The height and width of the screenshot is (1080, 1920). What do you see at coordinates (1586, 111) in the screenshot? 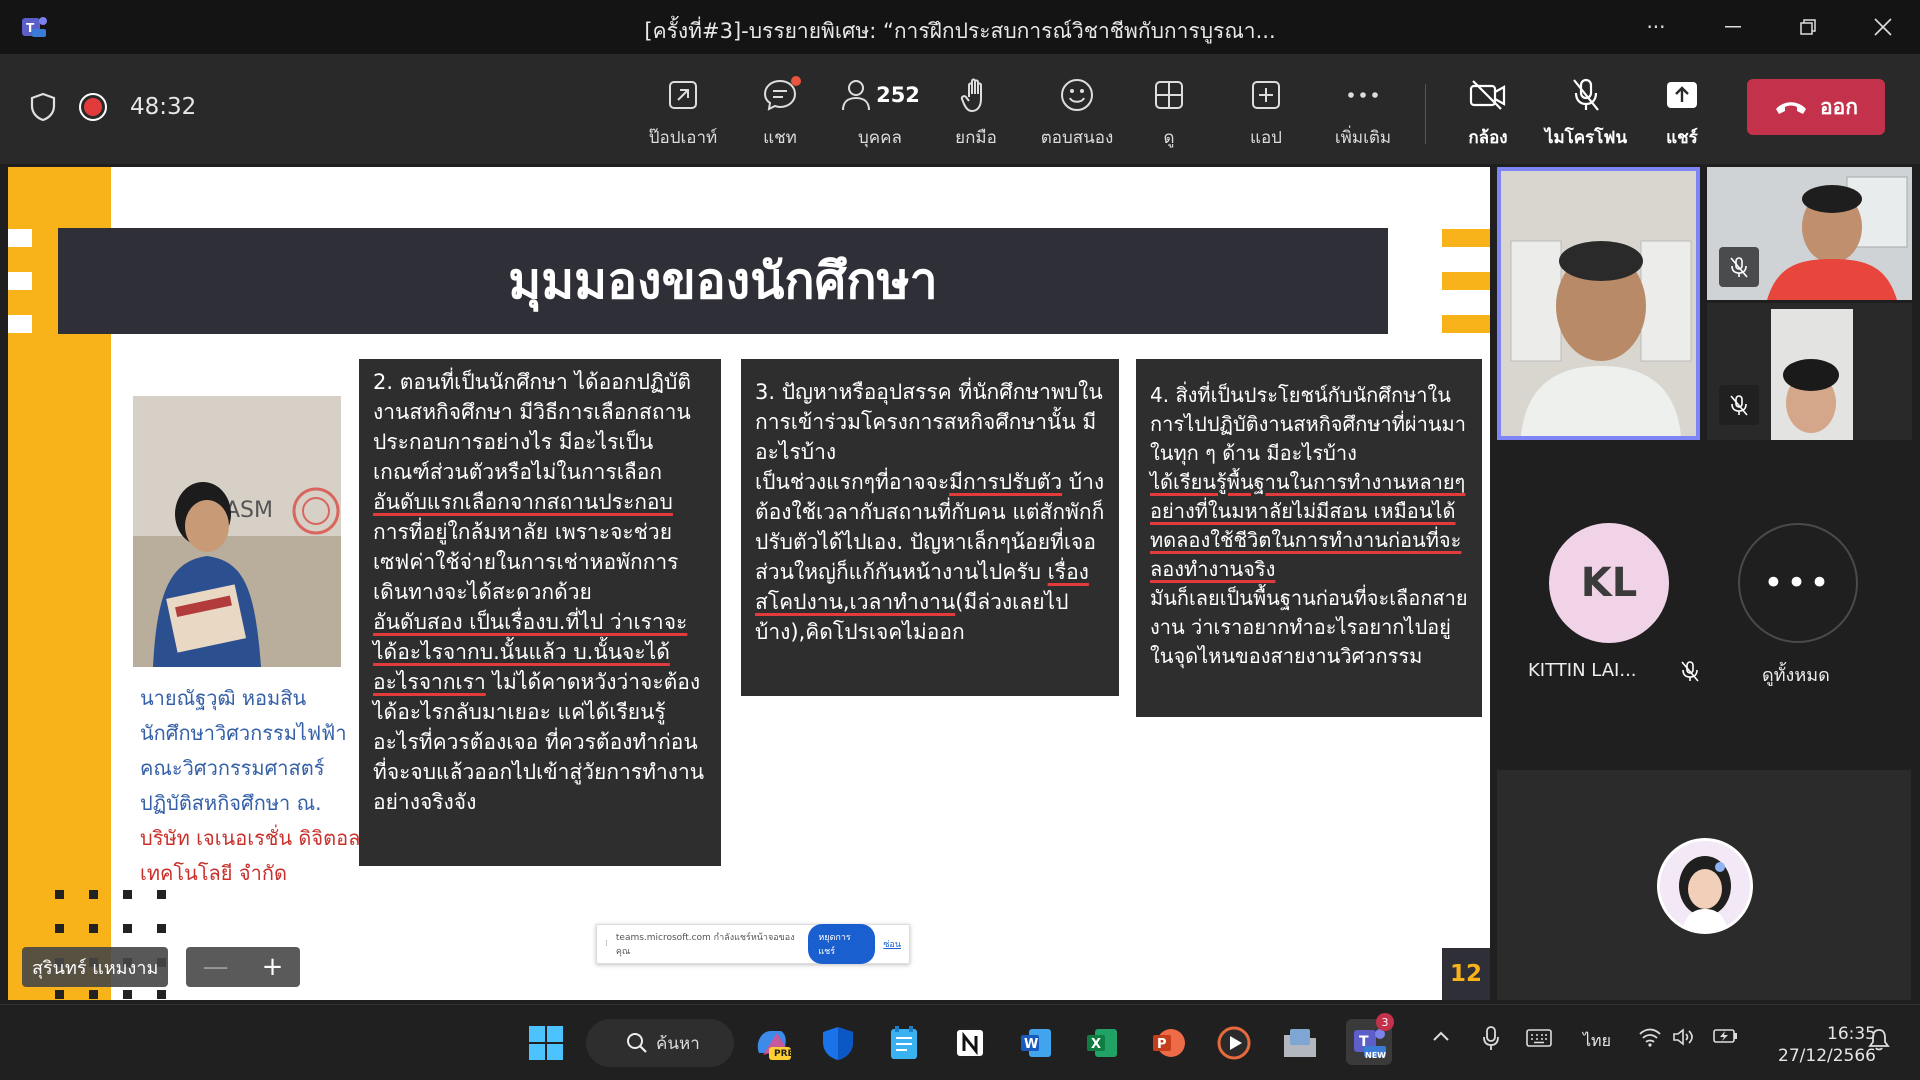
I see `mic-button: ไมโครโฟน` at bounding box center [1586, 111].